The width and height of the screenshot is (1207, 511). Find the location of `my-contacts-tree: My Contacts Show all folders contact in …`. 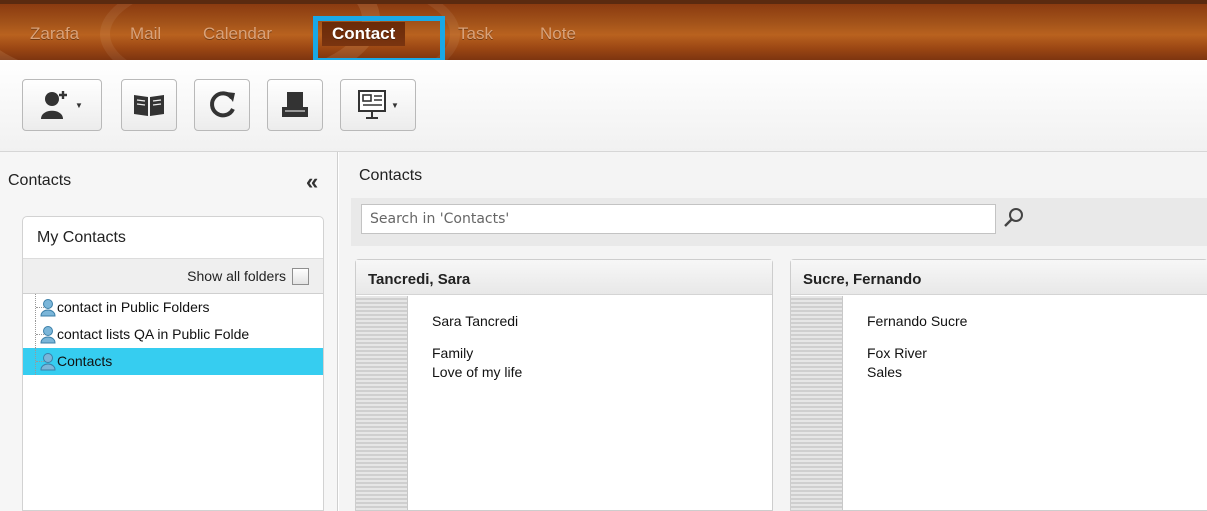

my-contacts-tree: My Contacts Show all folders contact in … is located at coordinates (173, 363).